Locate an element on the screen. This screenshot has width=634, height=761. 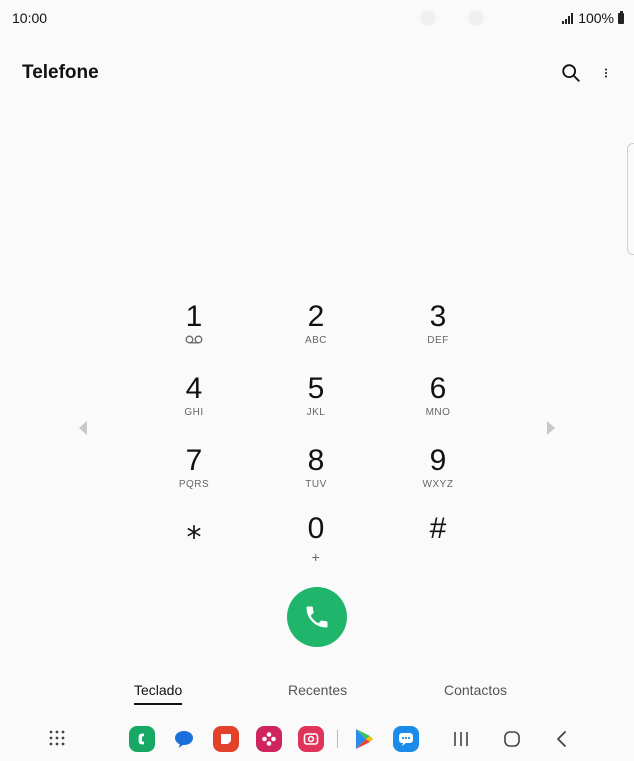
key-digit: 2 is located at coordinates (316, 316).